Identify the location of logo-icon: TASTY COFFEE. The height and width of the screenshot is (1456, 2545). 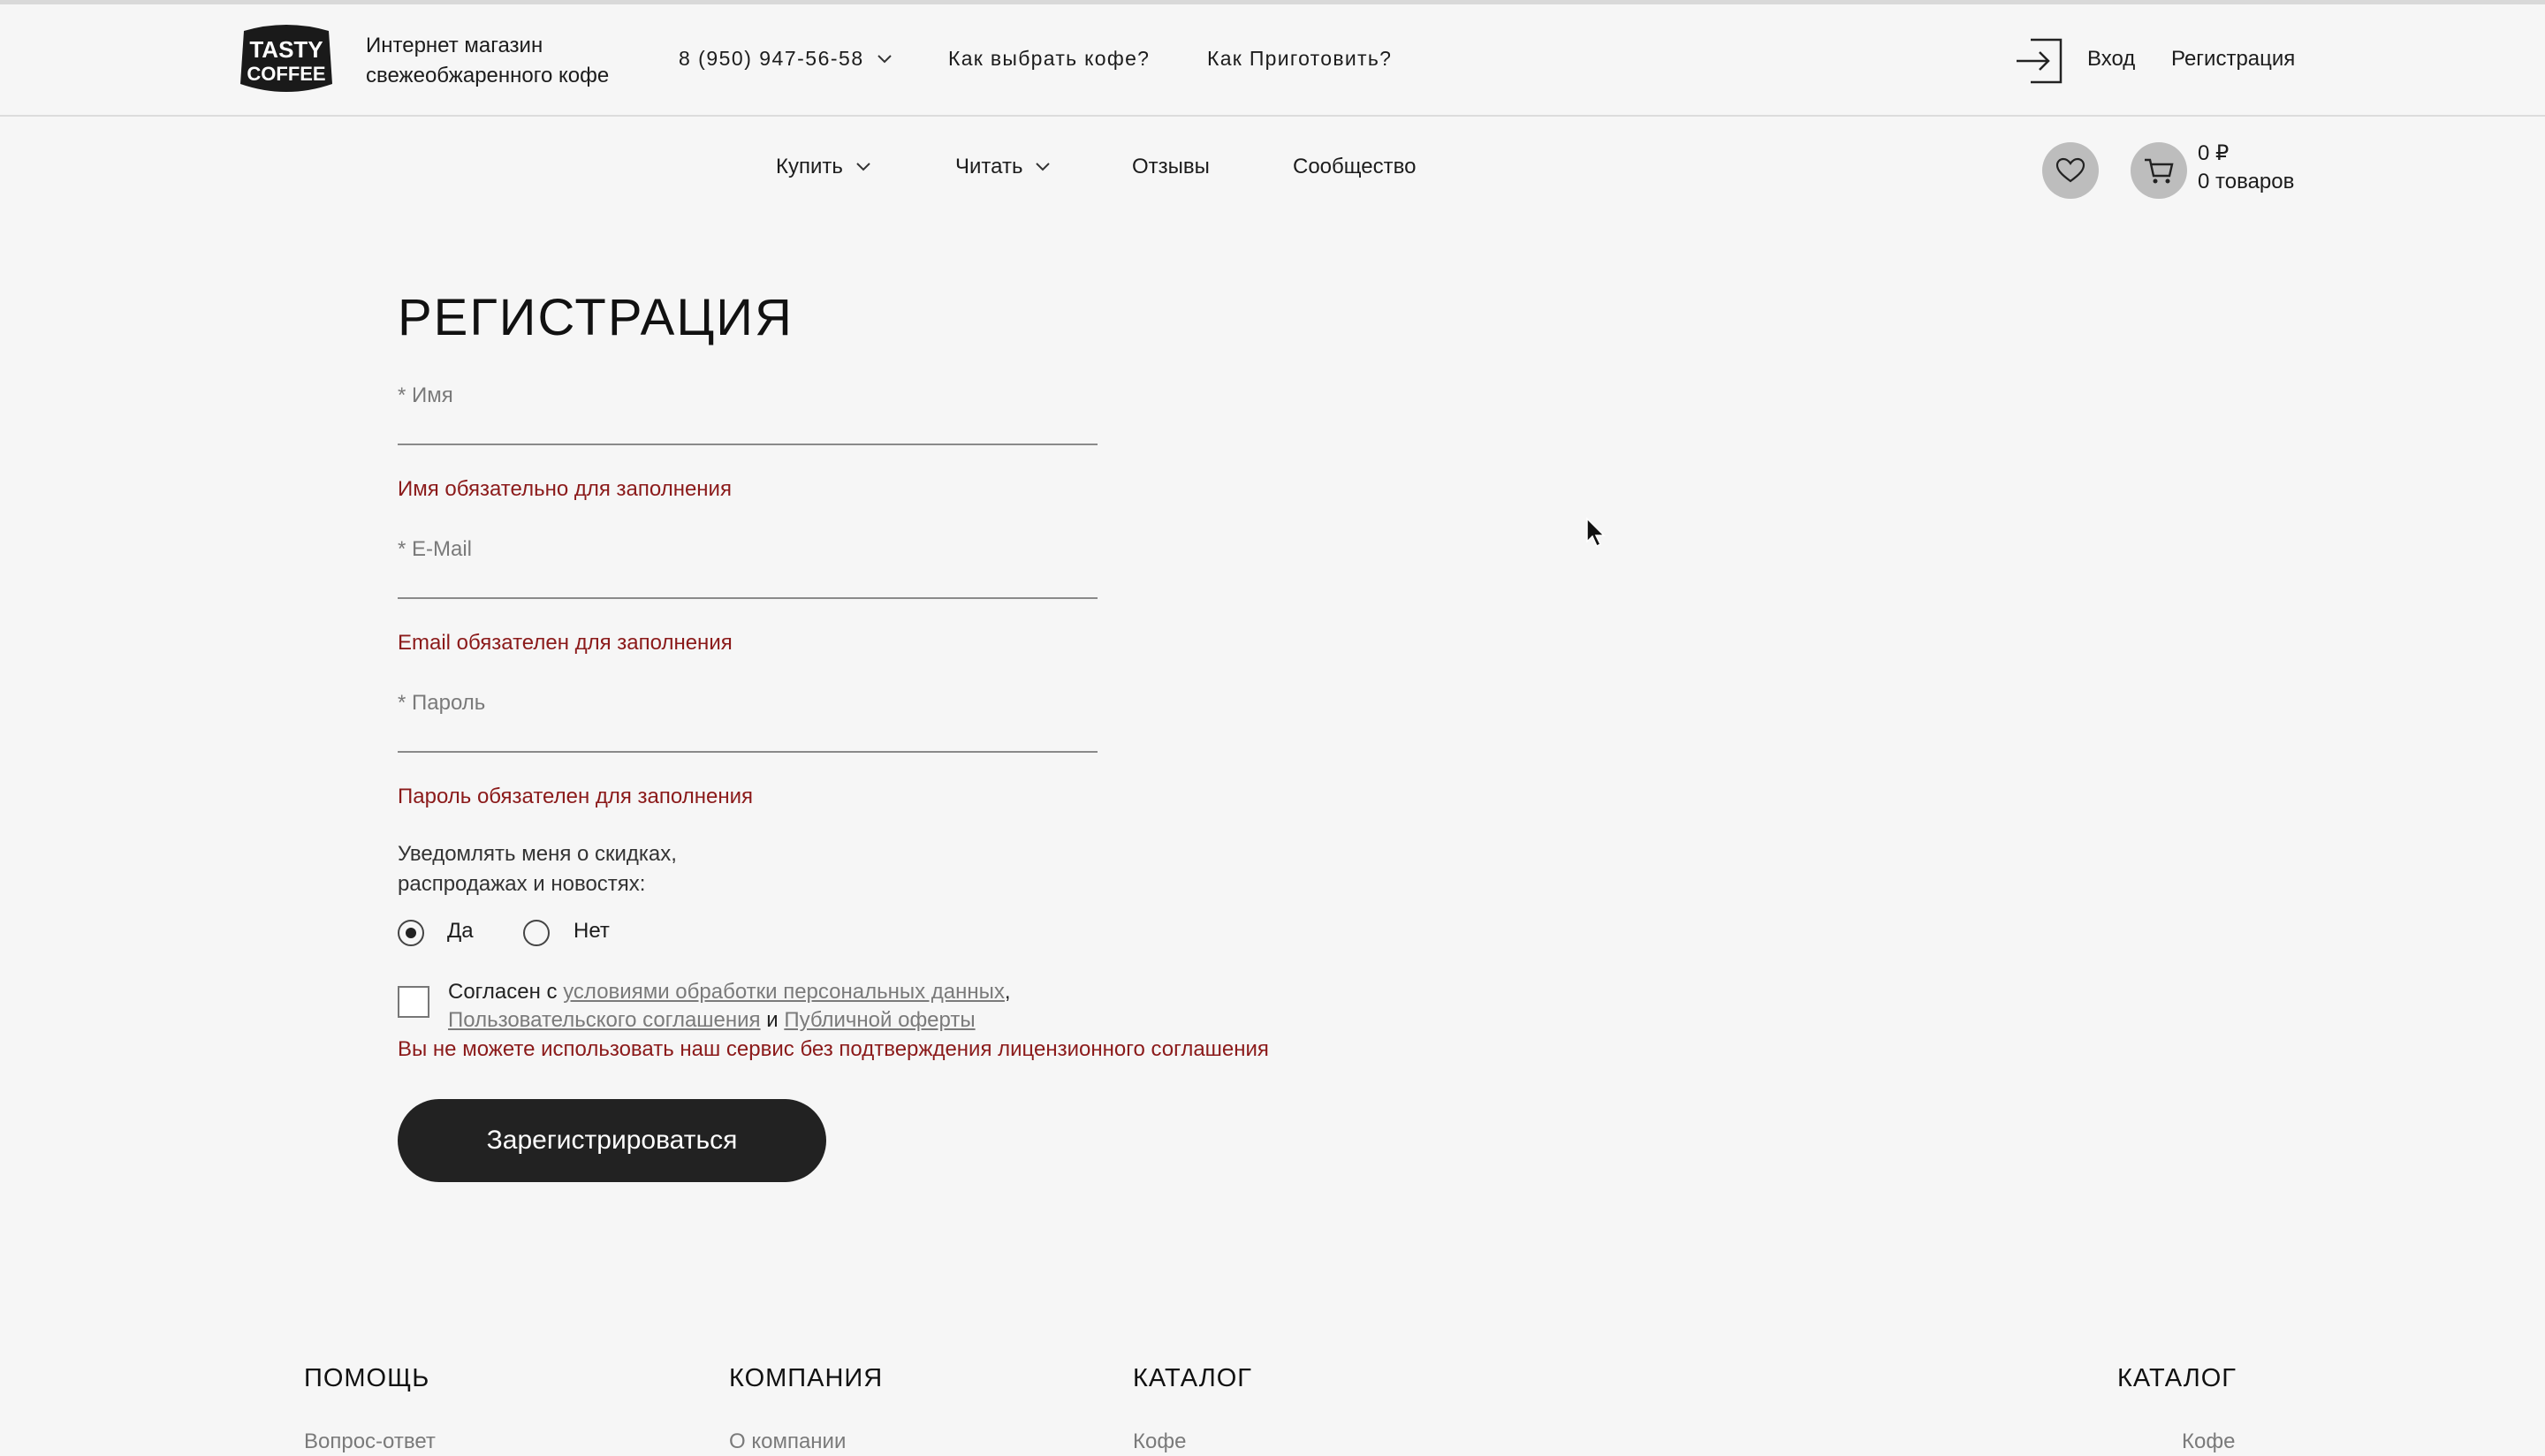
(286, 59).